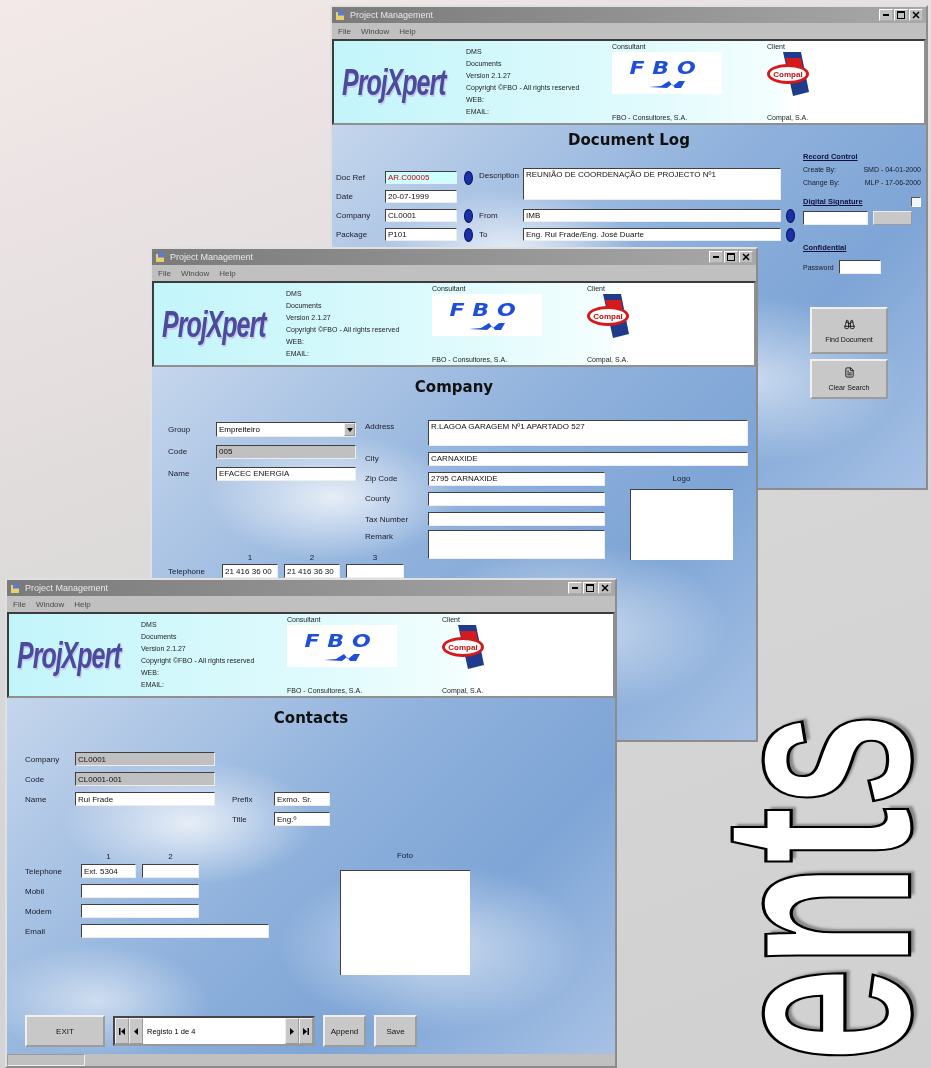 The width and height of the screenshot is (931, 1068). Describe the element at coordinates (629, 140) in the screenshot. I see `form-title: Document Log` at that location.